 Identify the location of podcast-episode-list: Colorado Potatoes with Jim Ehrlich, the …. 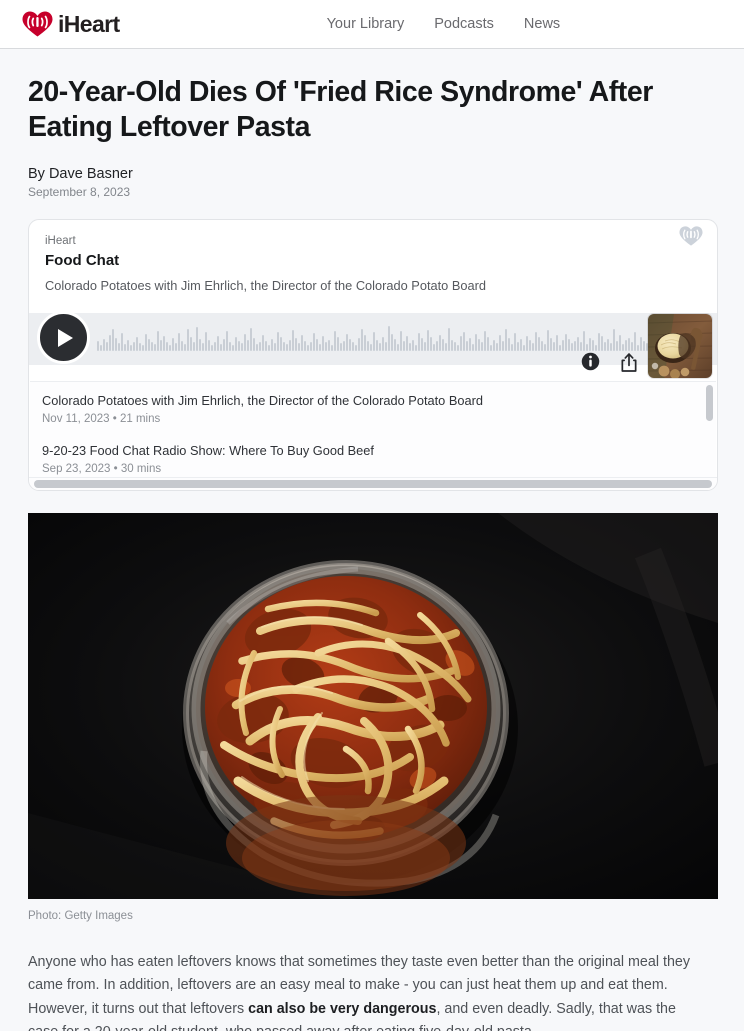
(373, 429).